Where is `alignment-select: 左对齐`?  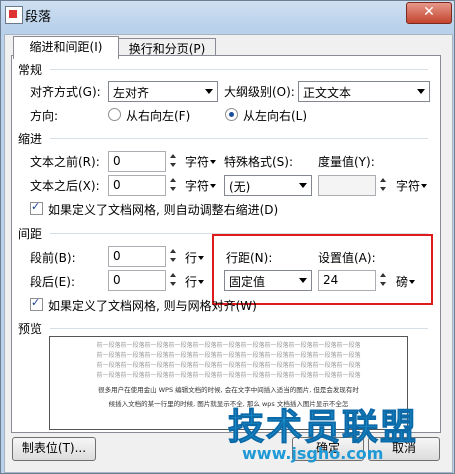 alignment-select: 左对齐 is located at coordinates (163, 91).